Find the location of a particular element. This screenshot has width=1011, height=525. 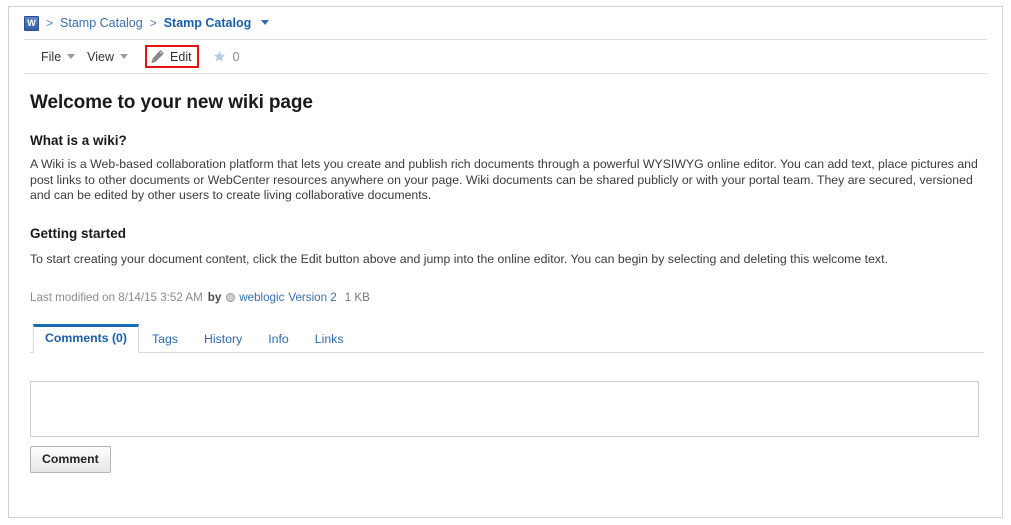

detail-tabs: Comments (0) Tags History Info Links is located at coordinates (507, 338).